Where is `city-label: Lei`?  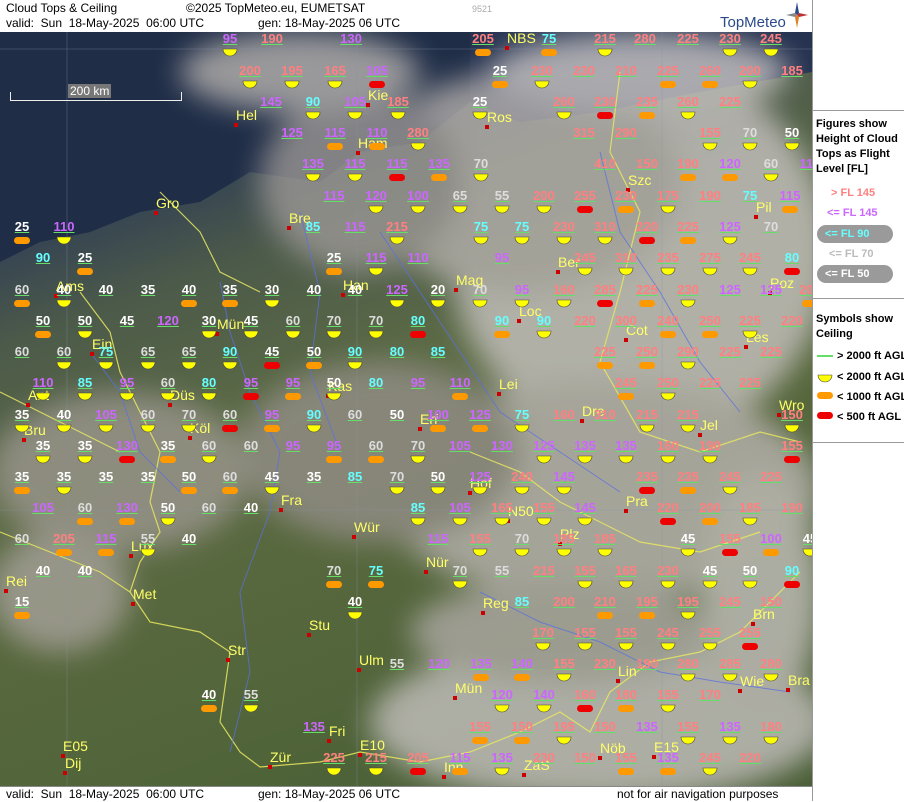
city-label: Lei is located at coordinates (508, 384).